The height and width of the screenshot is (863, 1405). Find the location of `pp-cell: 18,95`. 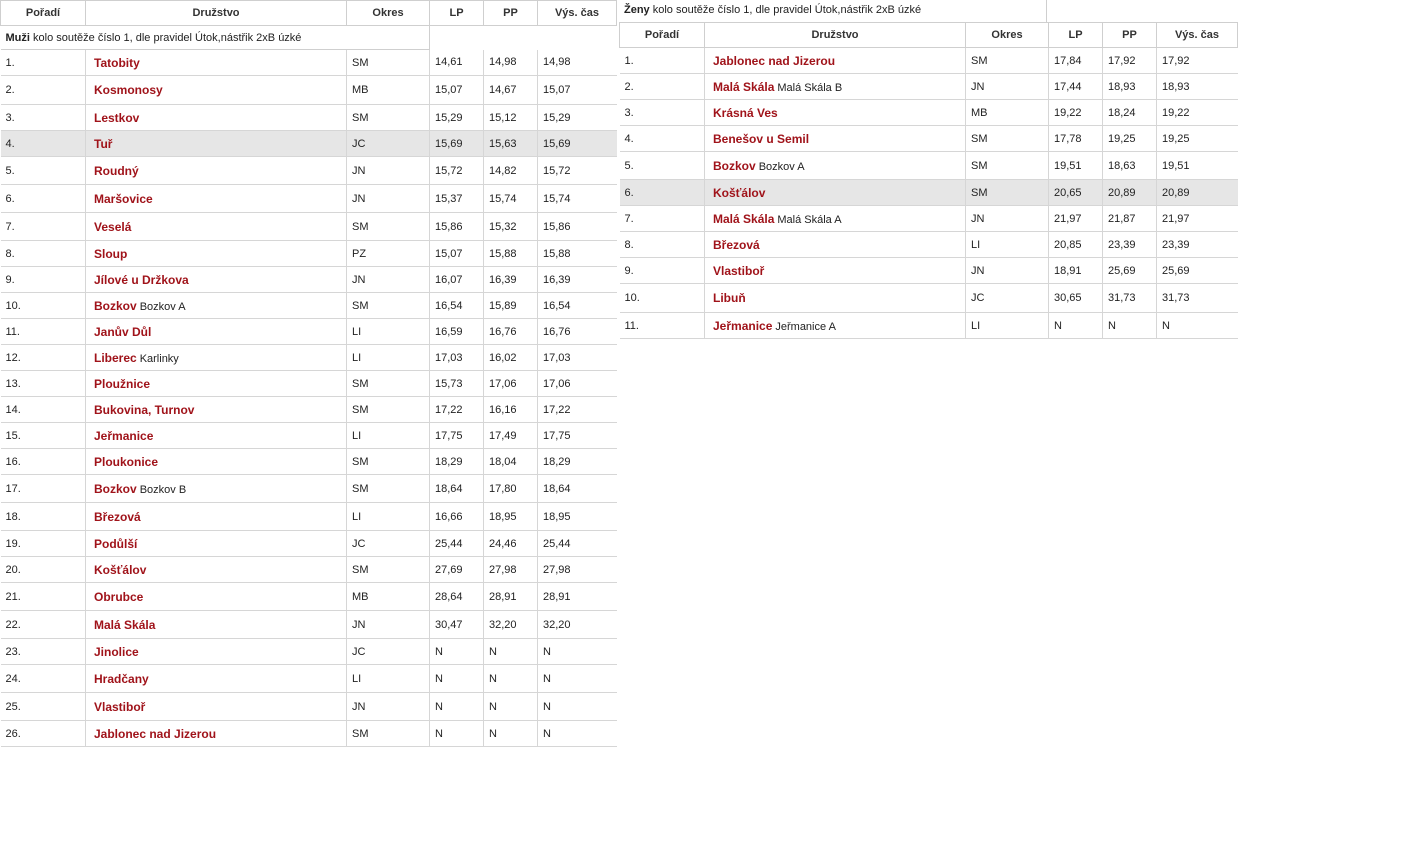

pp-cell: 18,95 is located at coordinates (510, 516).